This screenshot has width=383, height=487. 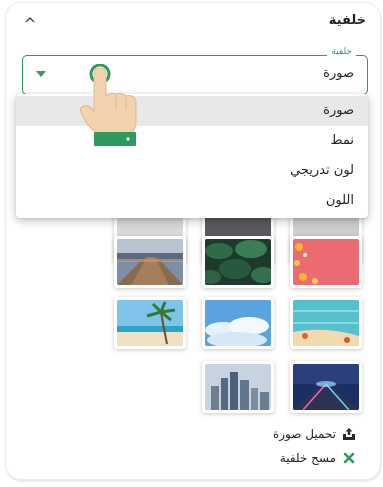 I want to click on upload-image-action: تحميل صورة, so click(x=314, y=434).